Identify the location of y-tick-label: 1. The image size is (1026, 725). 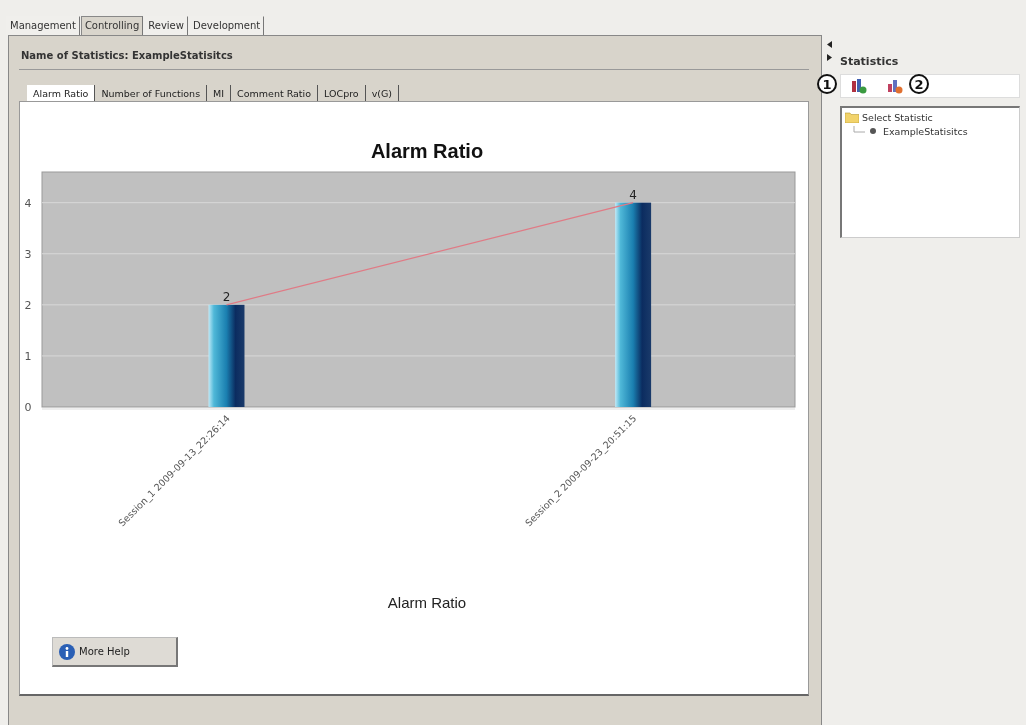
(28, 356).